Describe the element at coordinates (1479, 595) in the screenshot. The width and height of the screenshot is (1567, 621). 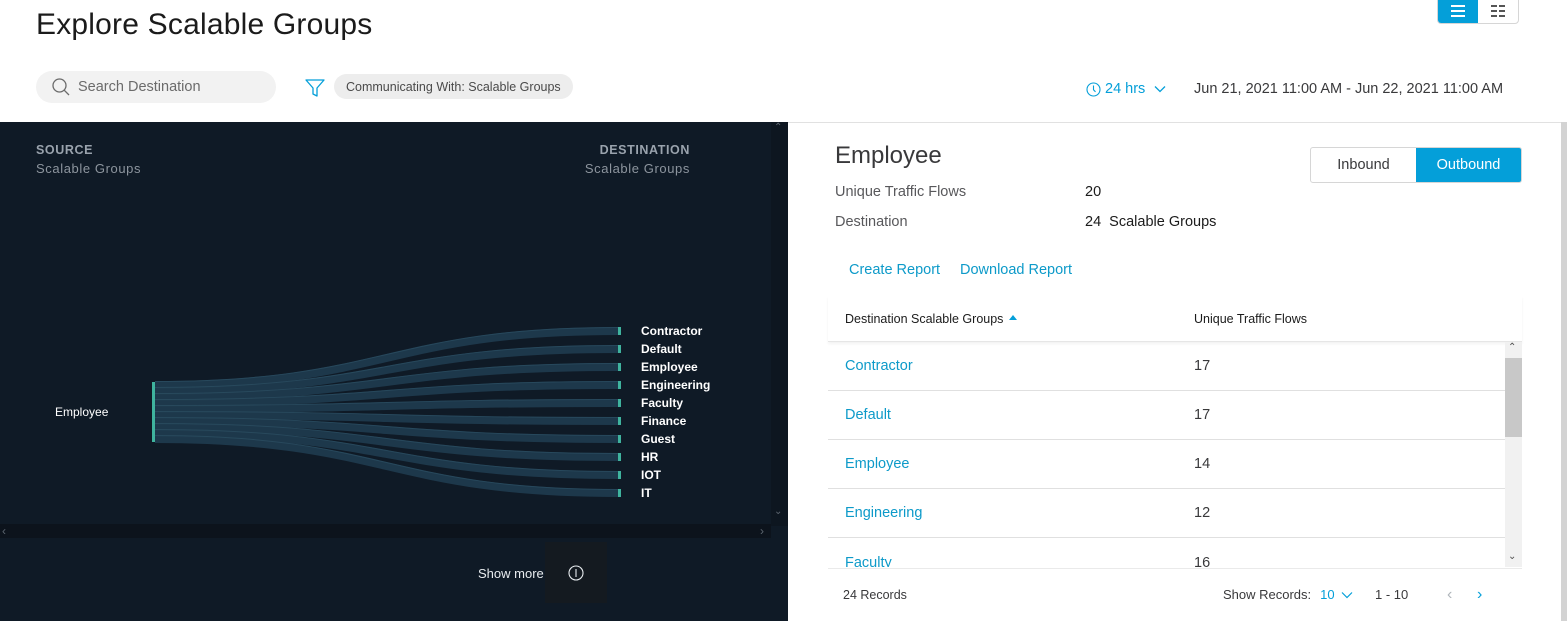
I see `next-page-icon: ›` at that location.